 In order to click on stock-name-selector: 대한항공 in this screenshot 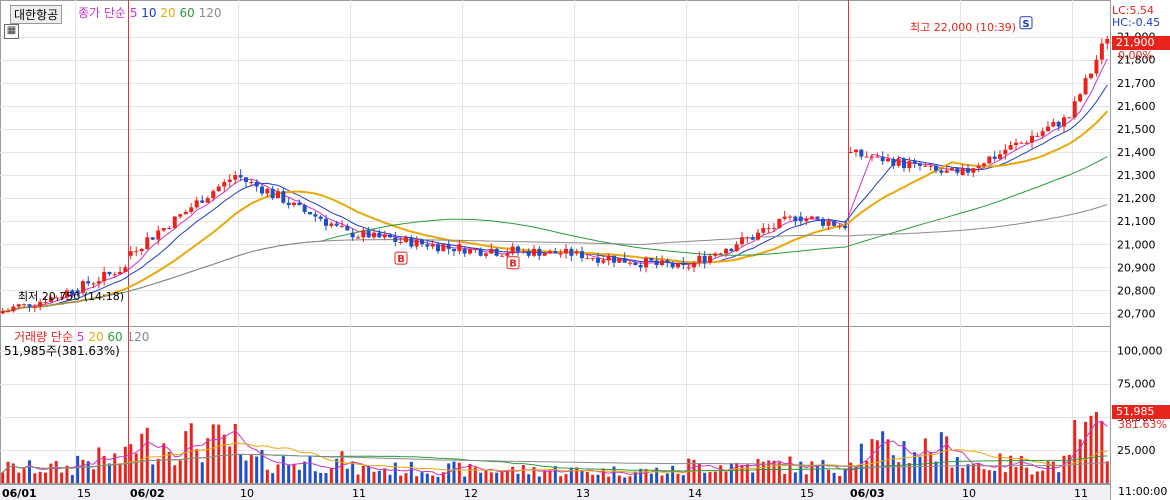, I will do `click(36, 14)`.